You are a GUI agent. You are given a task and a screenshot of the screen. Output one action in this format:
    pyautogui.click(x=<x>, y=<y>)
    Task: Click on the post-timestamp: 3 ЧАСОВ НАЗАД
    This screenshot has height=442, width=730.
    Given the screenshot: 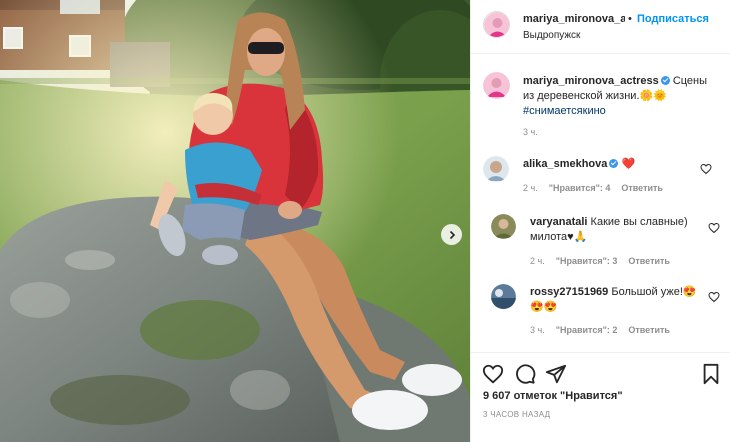 What is the action you would take?
    pyautogui.click(x=516, y=414)
    